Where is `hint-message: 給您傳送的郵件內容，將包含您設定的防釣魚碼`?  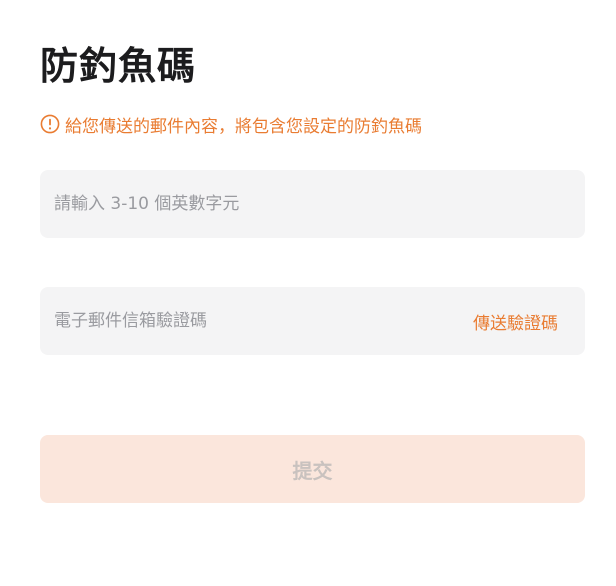
hint-message: 給您傳送的郵件內容，將包含您設定的防釣魚碼 is located at coordinates (231, 124).